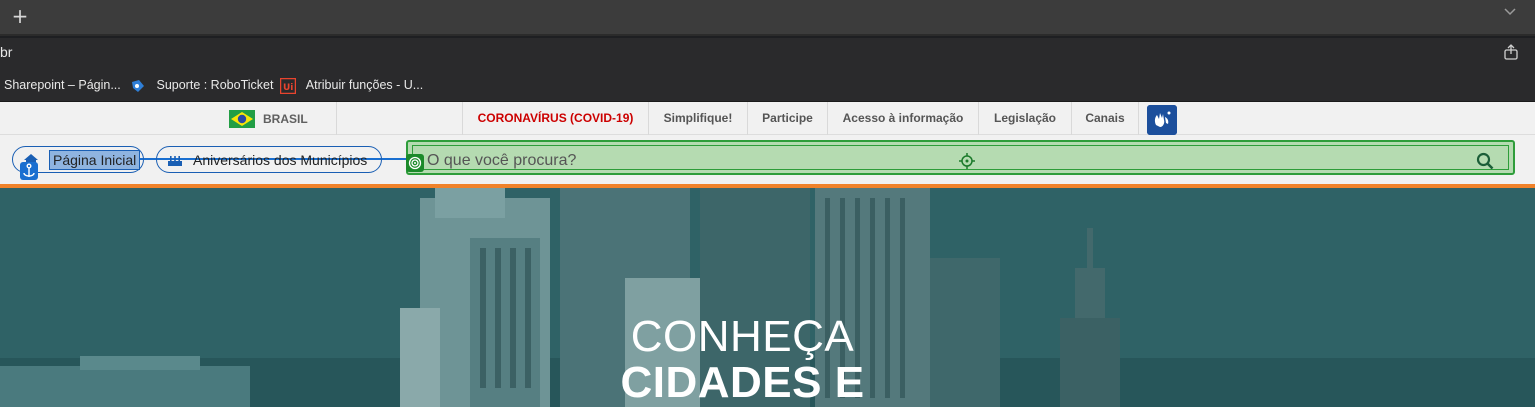  I want to click on hero-title-line2: CIDADES E, so click(742, 382).